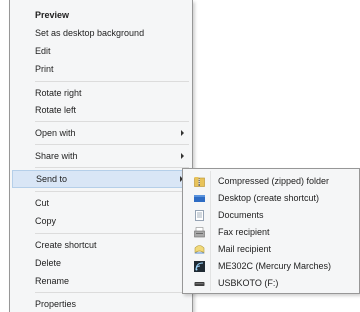 The height and width of the screenshot is (312, 360). Describe the element at coordinates (101, 263) in the screenshot. I see `menu-item-delete: Delete` at that location.